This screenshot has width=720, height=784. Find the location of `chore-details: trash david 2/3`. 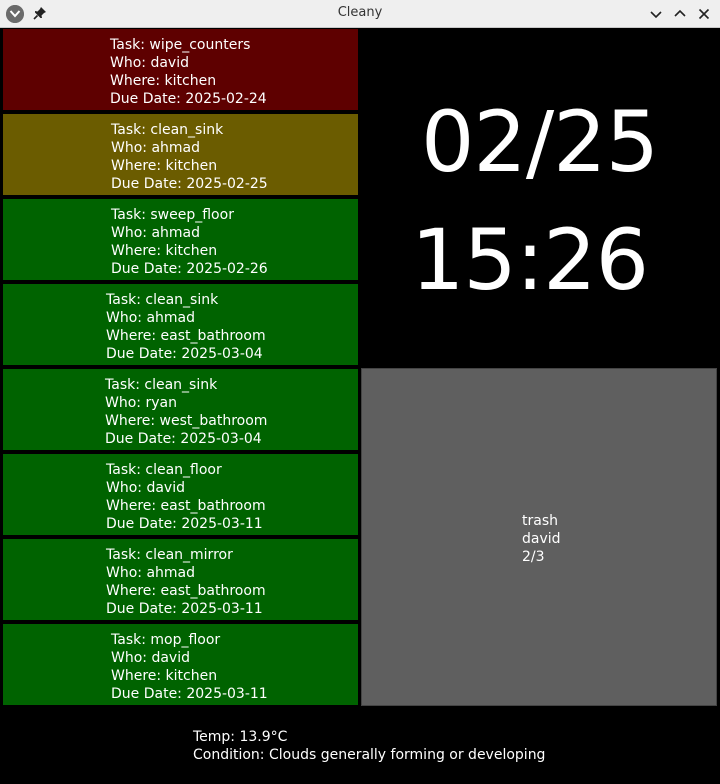

chore-details: trash david 2/3 is located at coordinates (541, 539).